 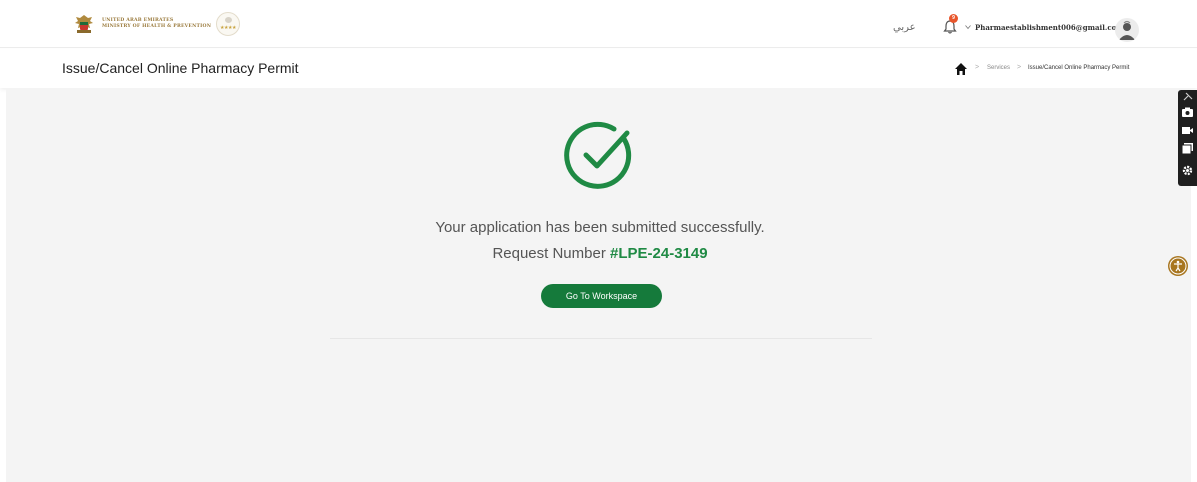 What do you see at coordinates (84, 24) in the screenshot?
I see `uae-emblem-icon` at bounding box center [84, 24].